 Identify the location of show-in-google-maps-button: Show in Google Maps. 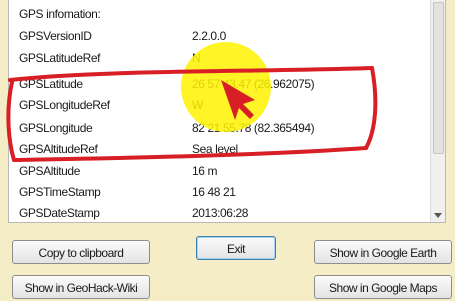
(383, 287).